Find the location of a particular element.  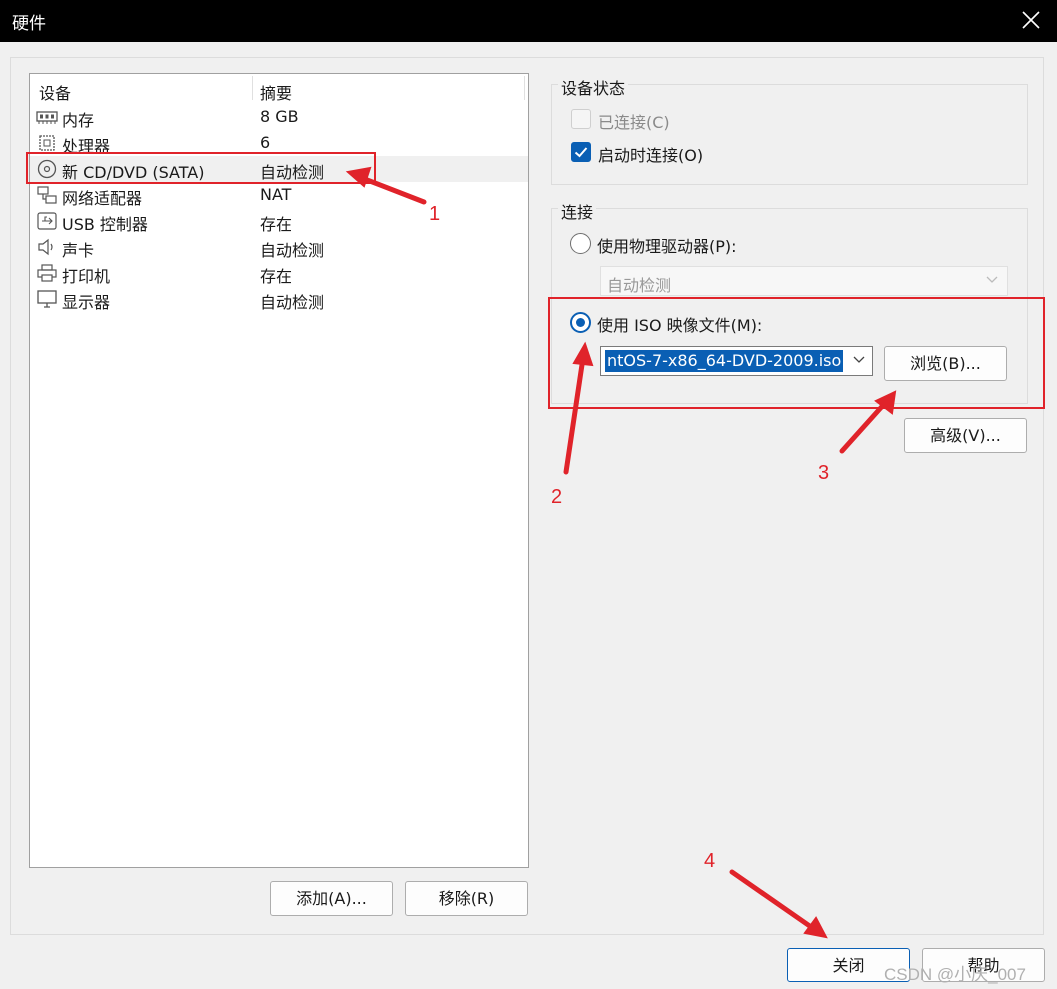

device-status-group is located at coordinates (789, 134).